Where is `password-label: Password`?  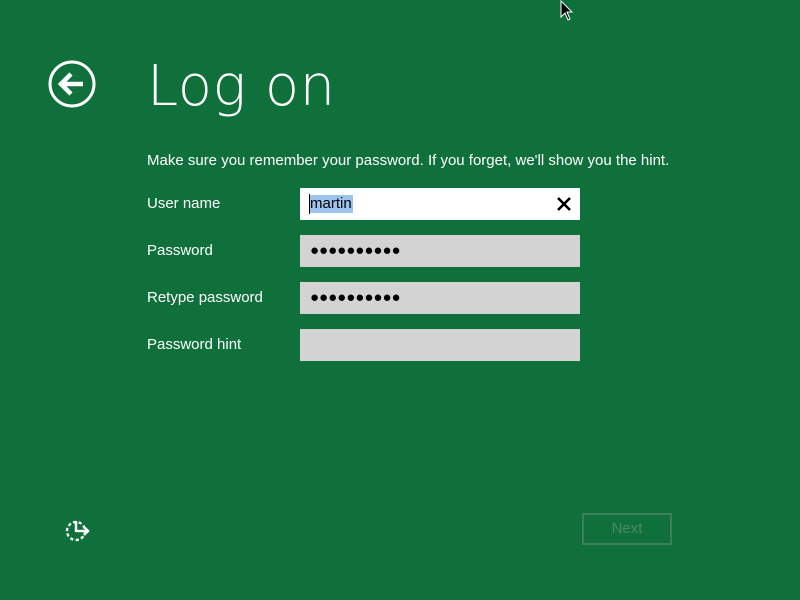
password-label: Password is located at coordinates (180, 250).